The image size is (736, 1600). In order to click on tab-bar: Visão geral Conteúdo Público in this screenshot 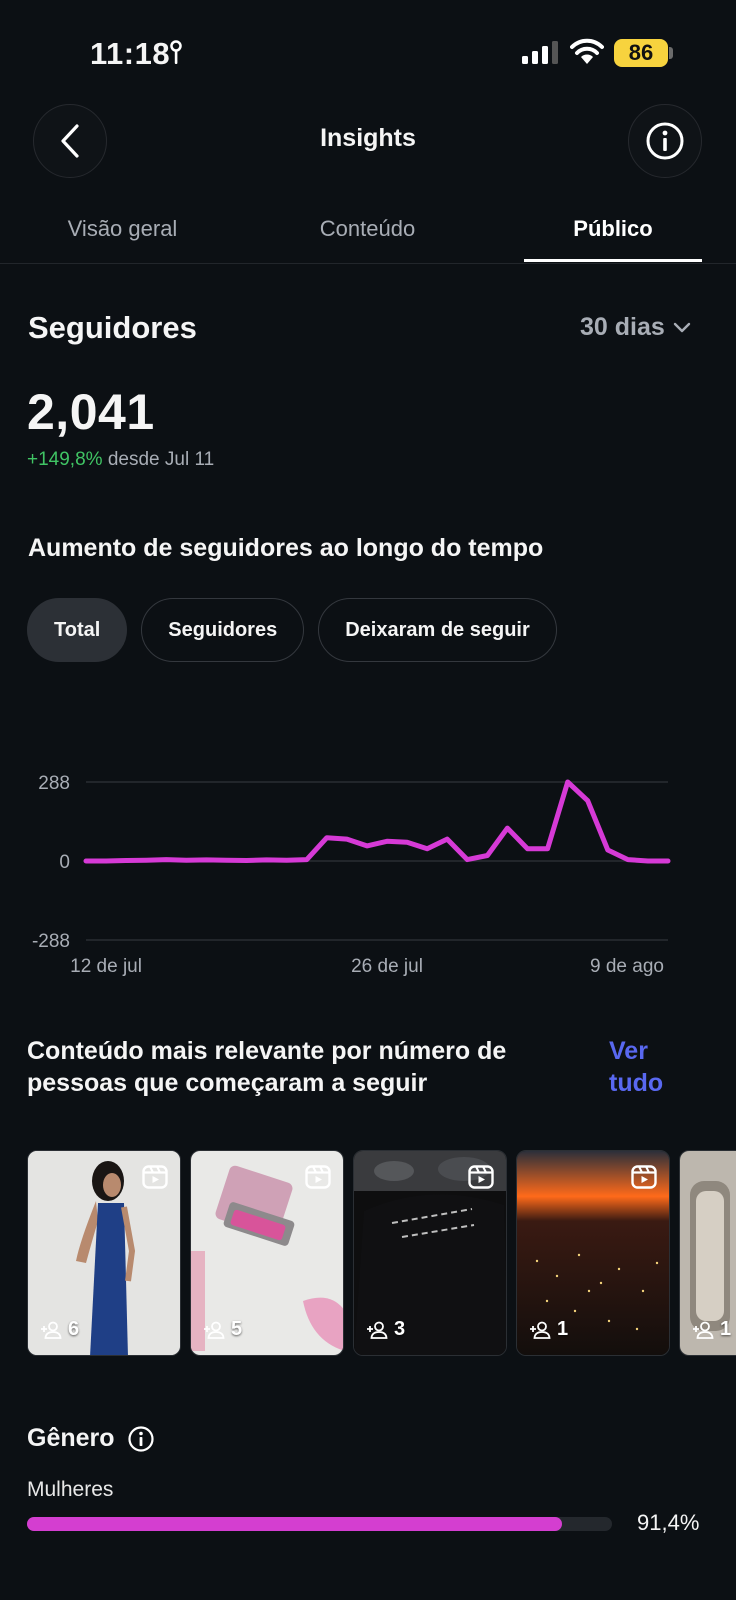, I will do `click(368, 232)`.